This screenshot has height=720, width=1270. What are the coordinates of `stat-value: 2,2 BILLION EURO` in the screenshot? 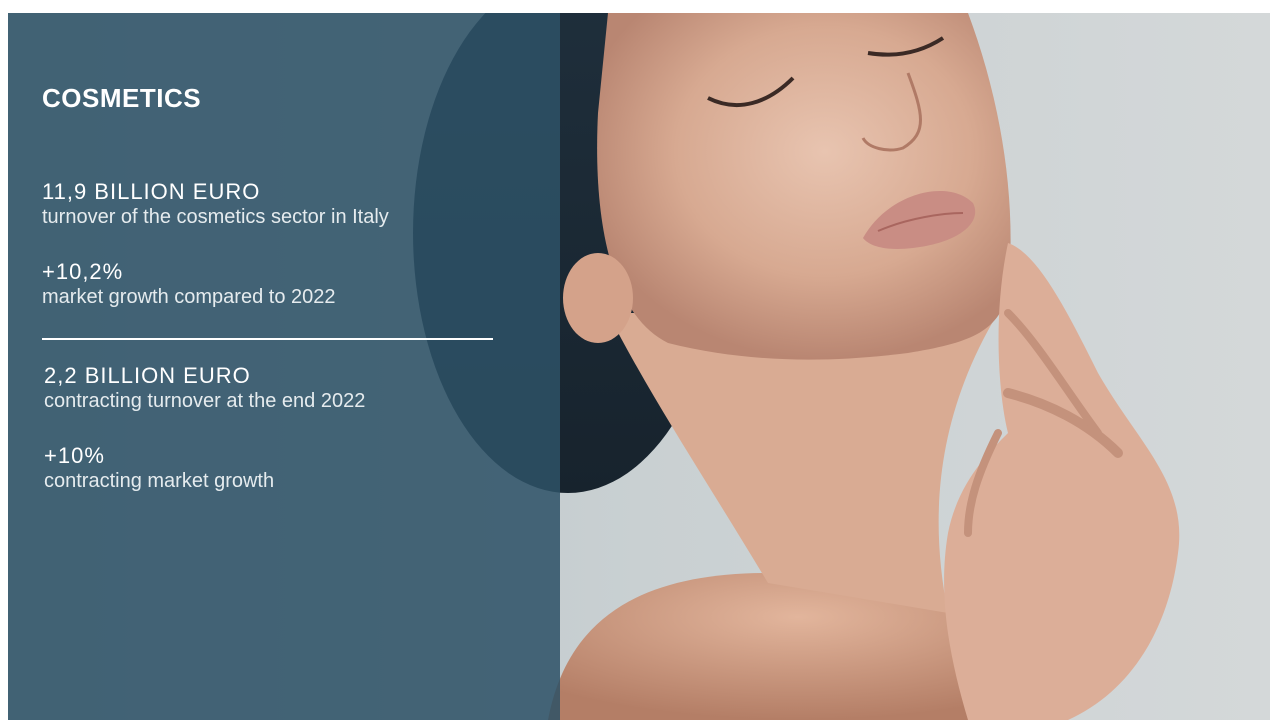 It's located at (147, 375).